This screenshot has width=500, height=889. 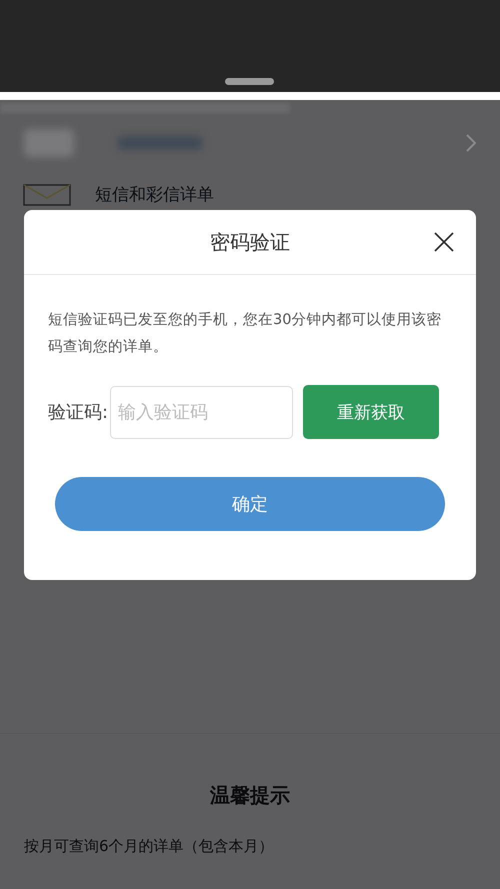 I want to click on dialog-title: 密码验证, so click(x=250, y=242).